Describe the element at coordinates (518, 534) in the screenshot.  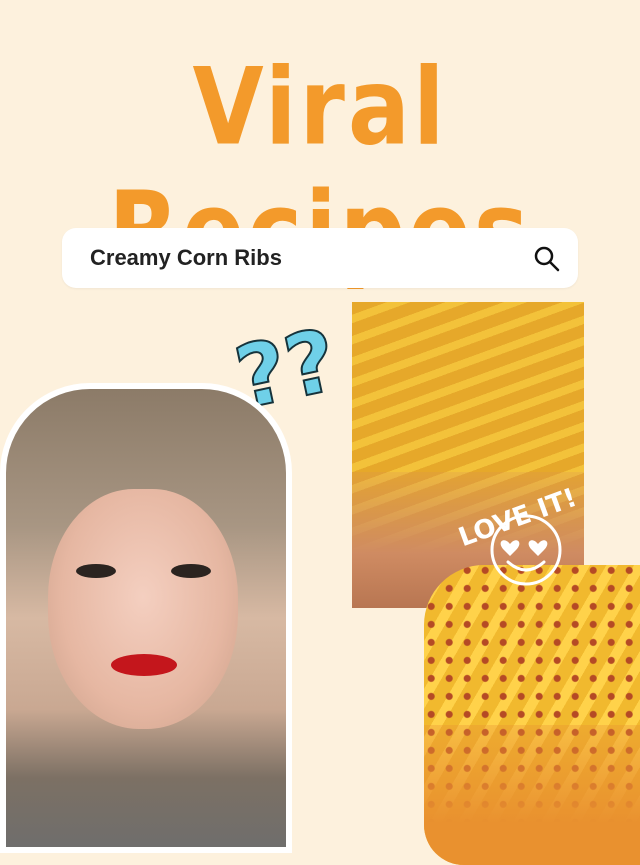
I see `love-it-sticker: LOVE IT!` at that location.